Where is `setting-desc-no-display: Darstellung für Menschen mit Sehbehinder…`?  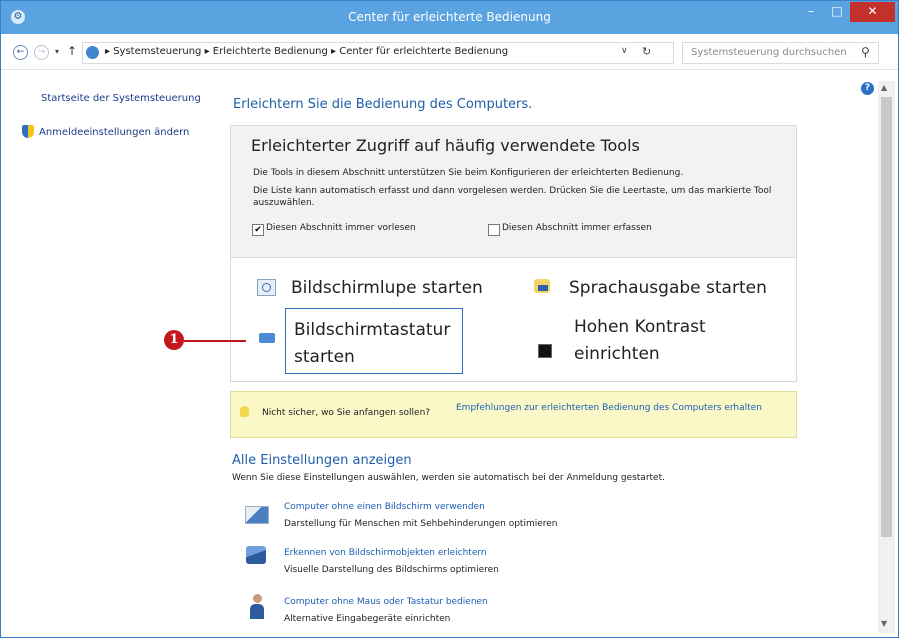 setting-desc-no-display: Darstellung für Menschen mit Sehbehinder… is located at coordinates (421, 524).